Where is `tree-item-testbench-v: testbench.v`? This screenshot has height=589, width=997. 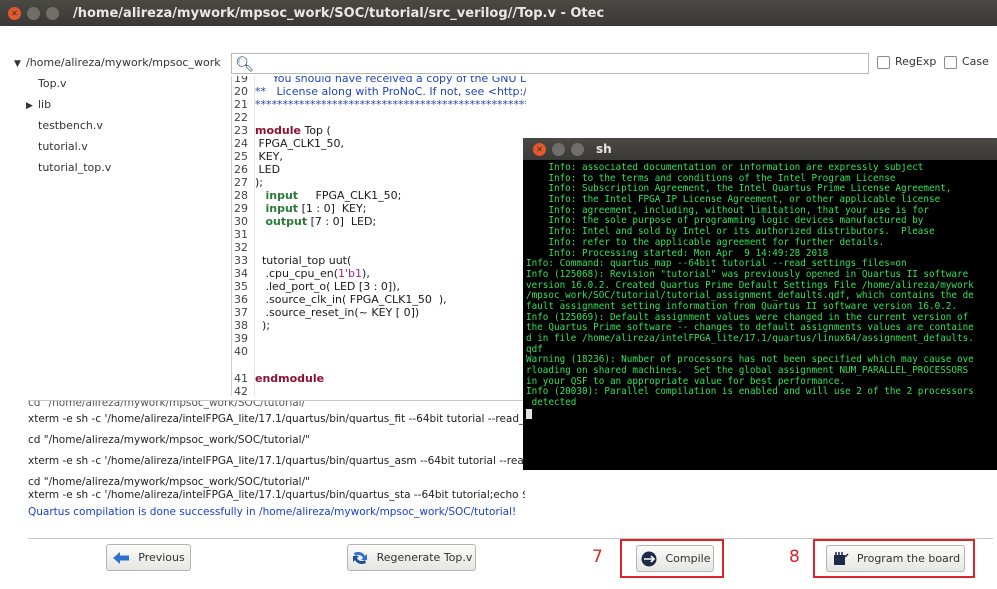 tree-item-testbench-v: testbench.v is located at coordinates (121, 125).